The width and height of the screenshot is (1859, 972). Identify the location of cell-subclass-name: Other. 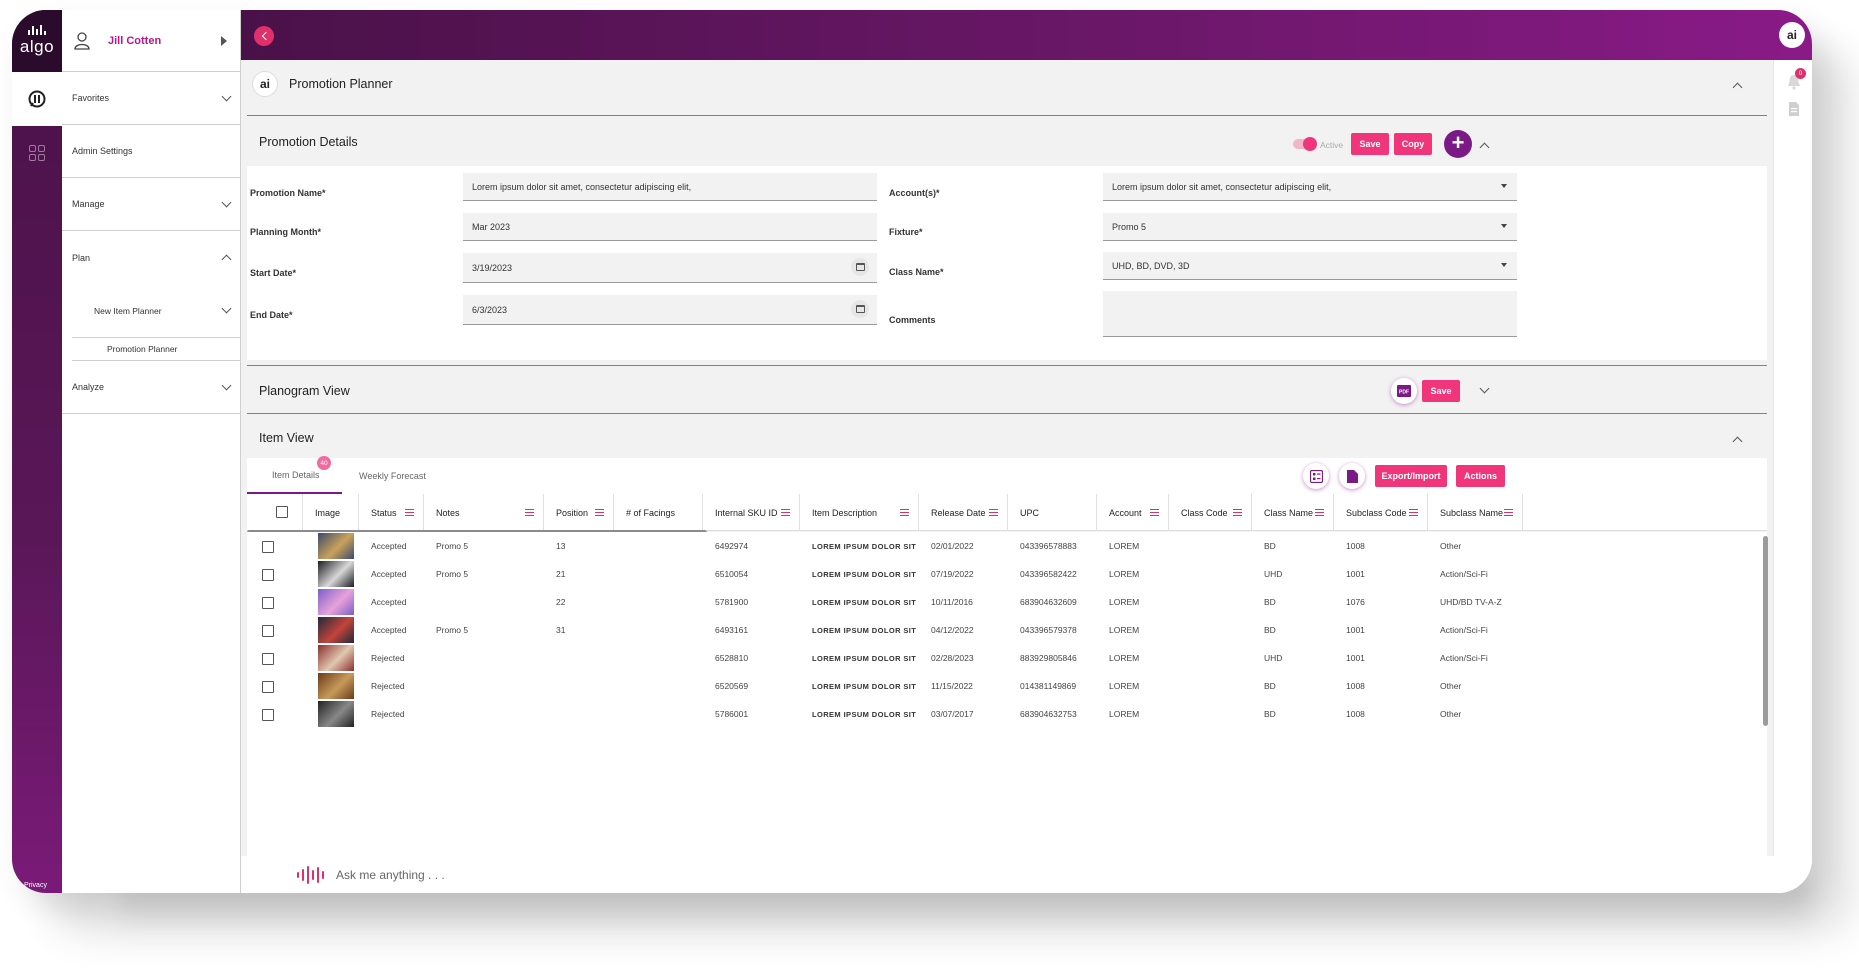
(1451, 714).